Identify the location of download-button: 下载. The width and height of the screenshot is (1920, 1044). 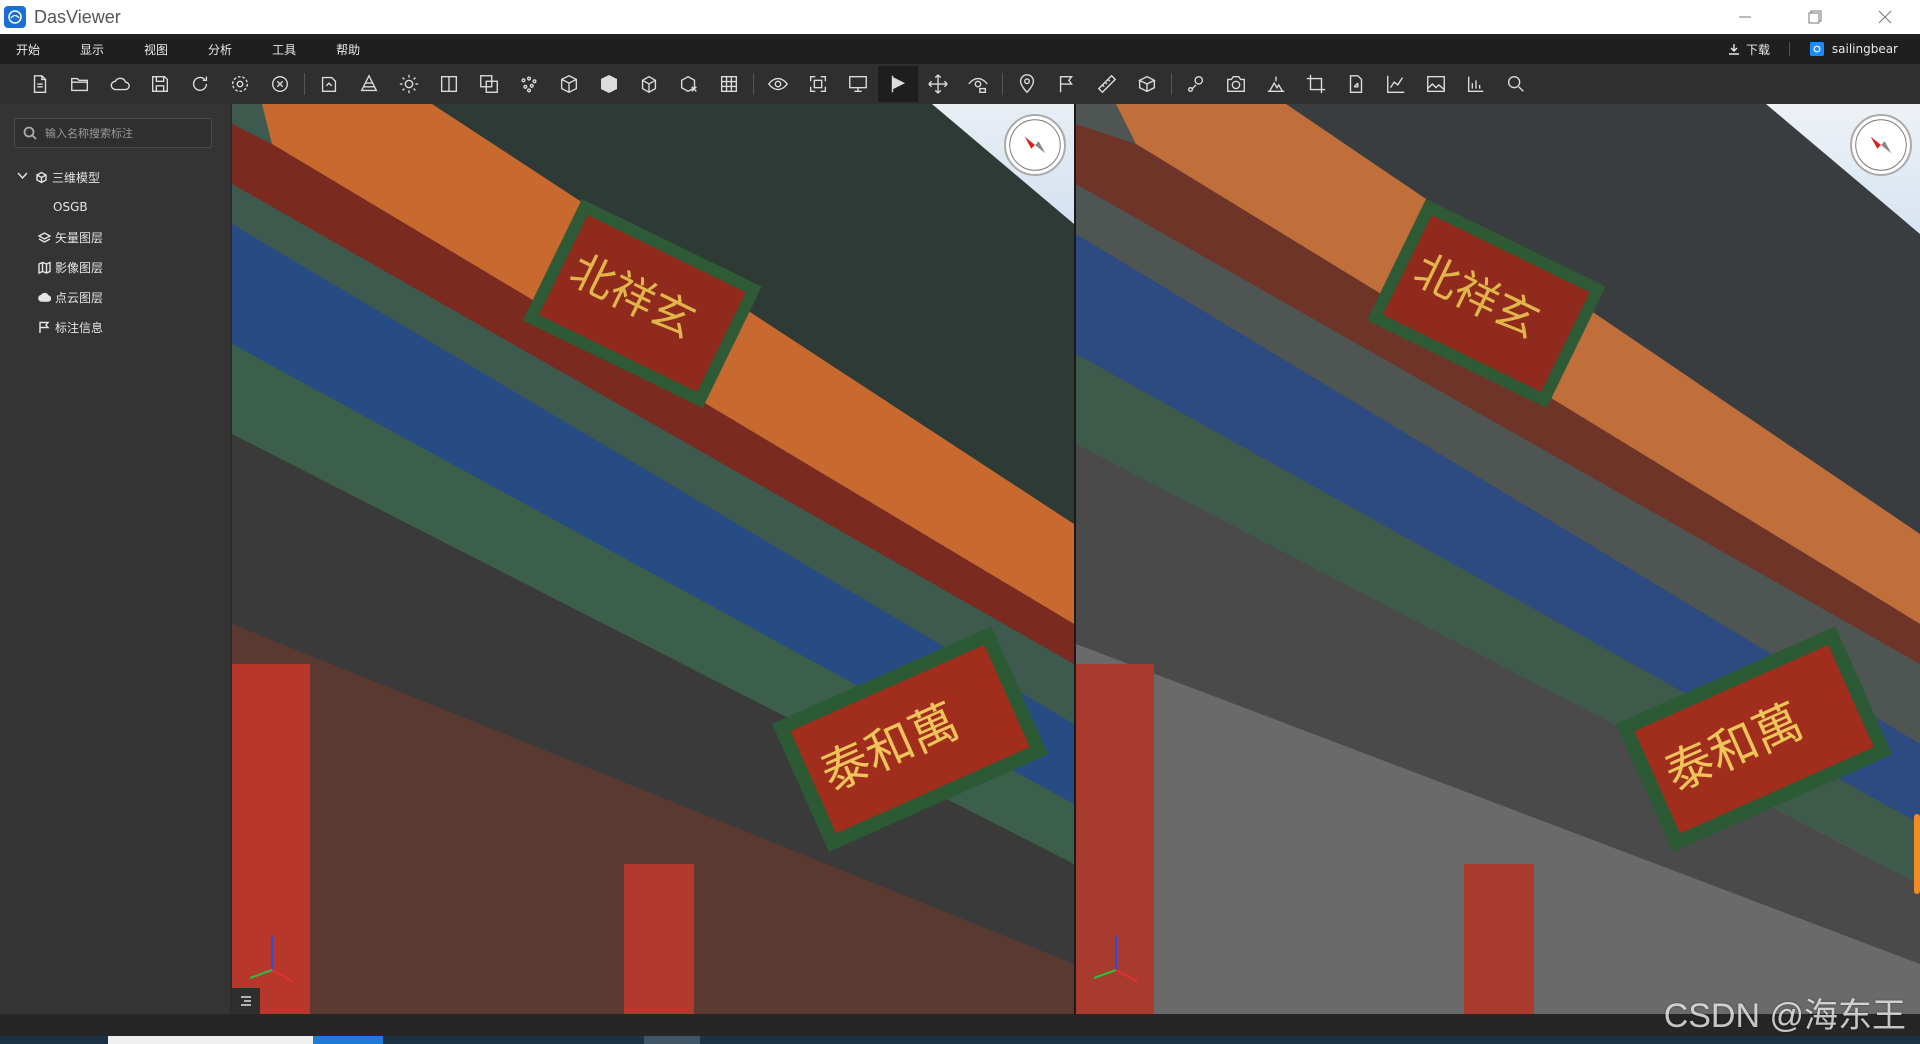
(1749, 49).